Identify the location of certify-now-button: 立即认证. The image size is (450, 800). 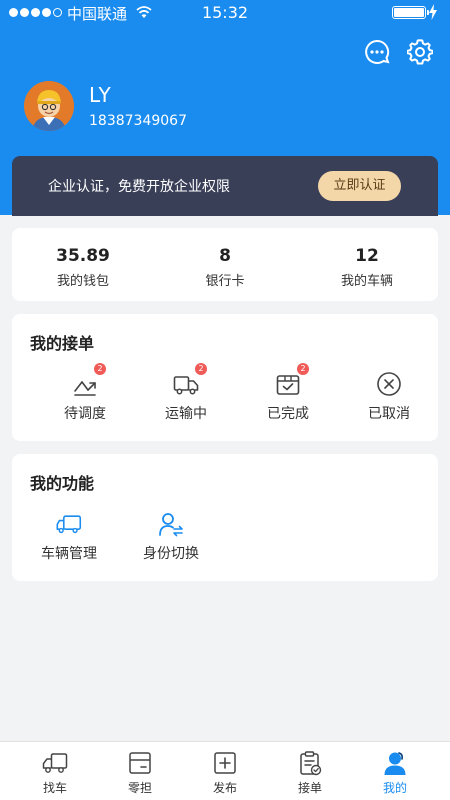
(359, 186).